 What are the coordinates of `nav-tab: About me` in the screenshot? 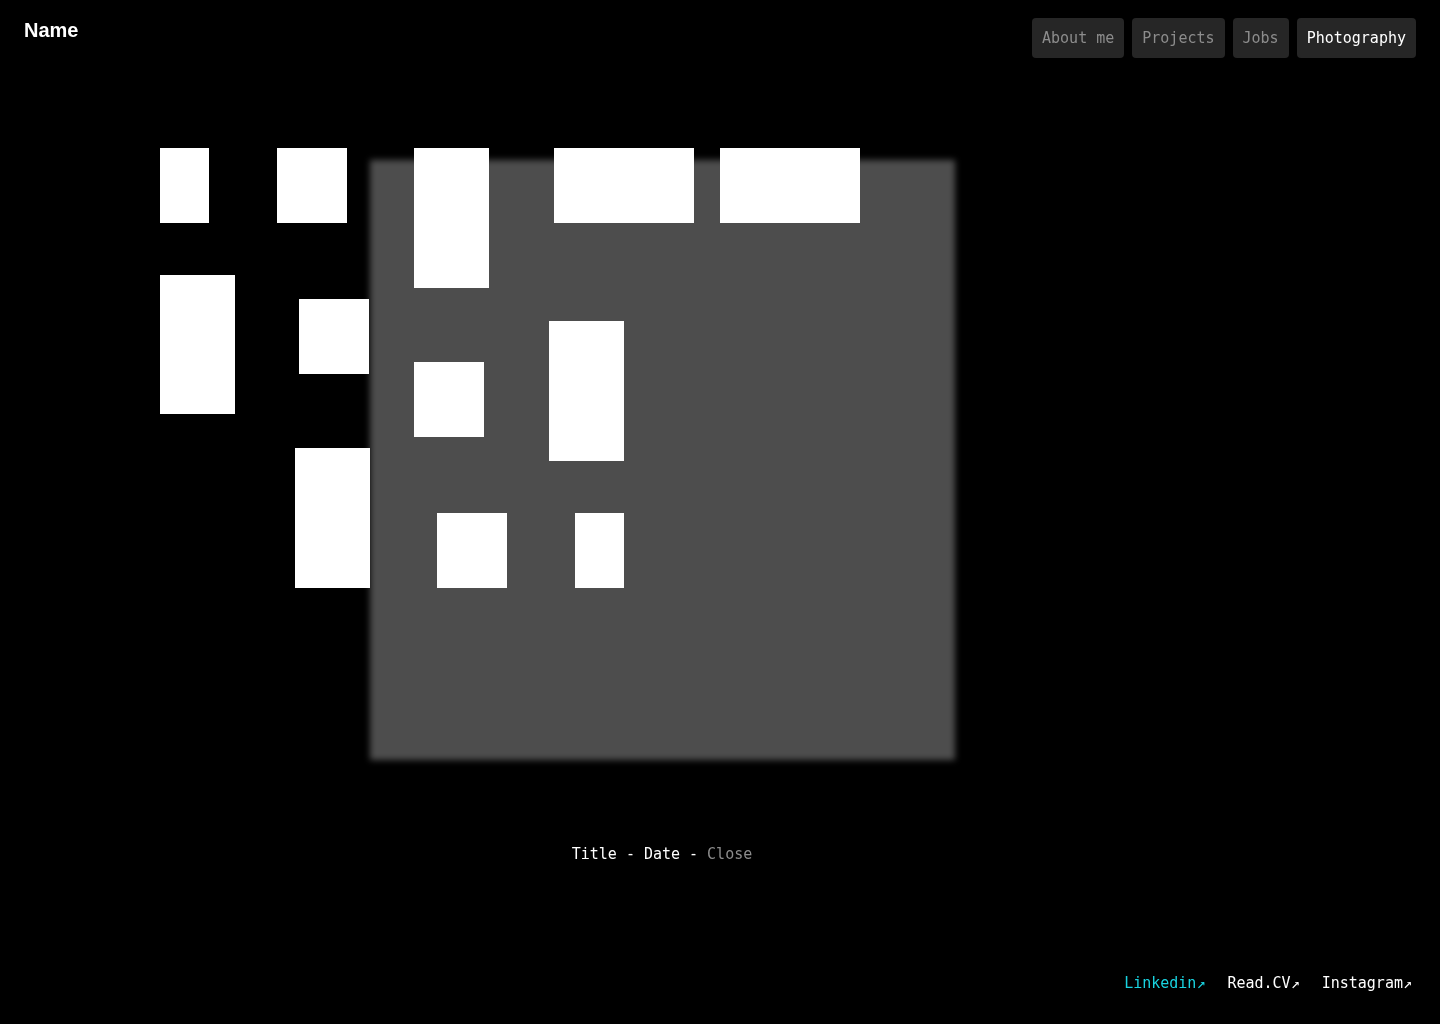 It's located at (1078, 38).